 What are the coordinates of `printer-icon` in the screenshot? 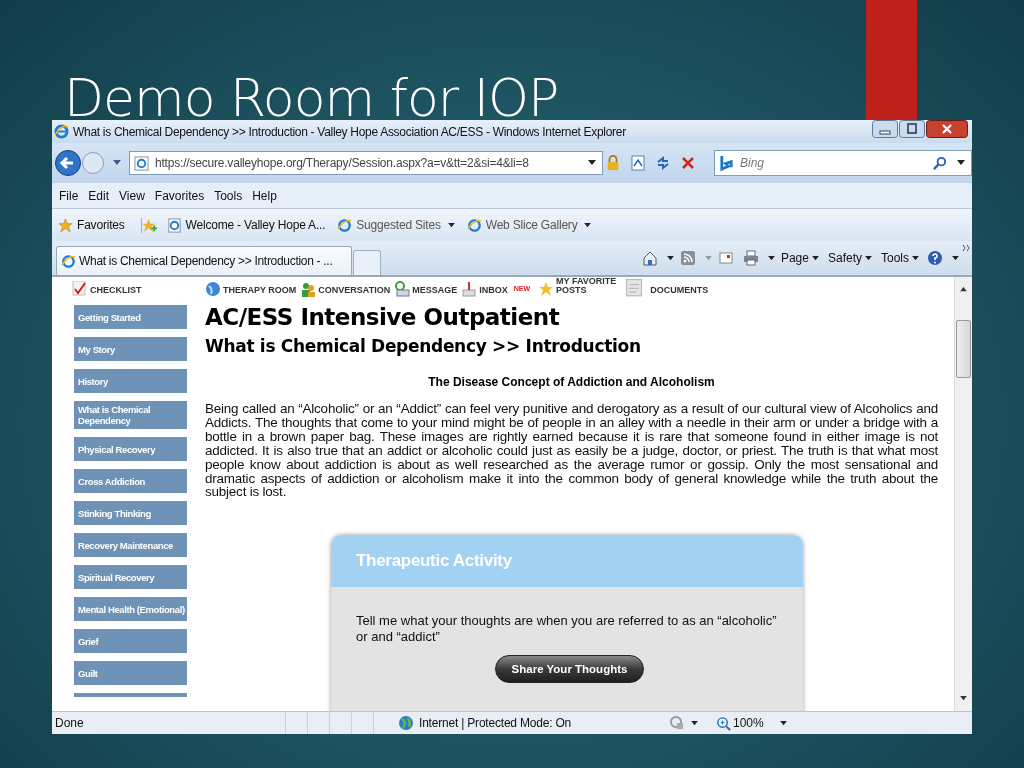 It's located at (750, 258).